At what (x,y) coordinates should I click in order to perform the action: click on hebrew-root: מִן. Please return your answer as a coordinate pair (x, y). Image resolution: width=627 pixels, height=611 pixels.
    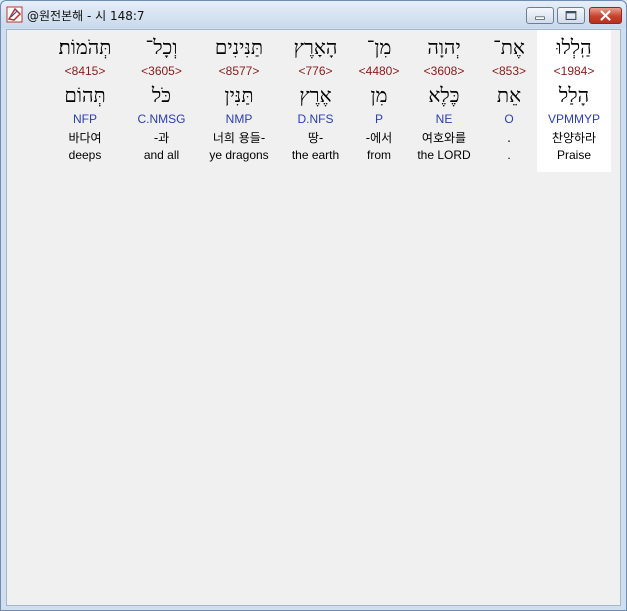
    Looking at the image, I should click on (379, 95).